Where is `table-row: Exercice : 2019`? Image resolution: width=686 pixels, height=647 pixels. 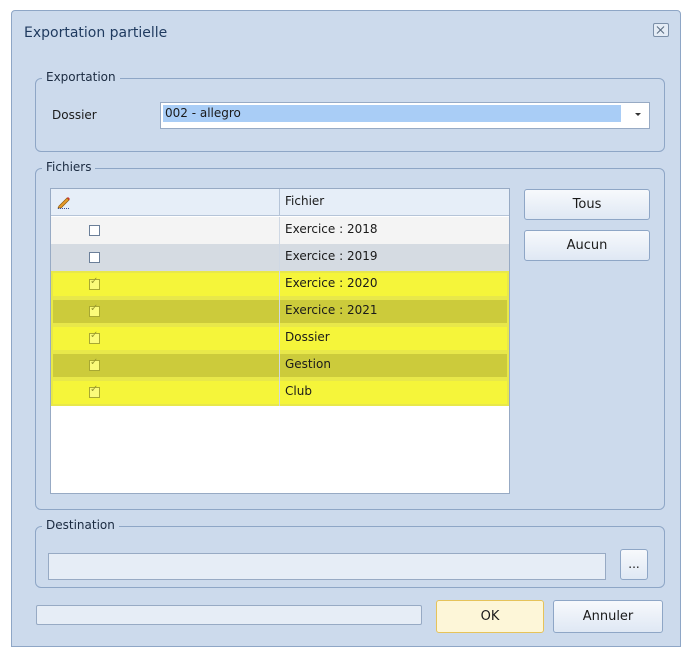 table-row: Exercice : 2019 is located at coordinates (280, 257).